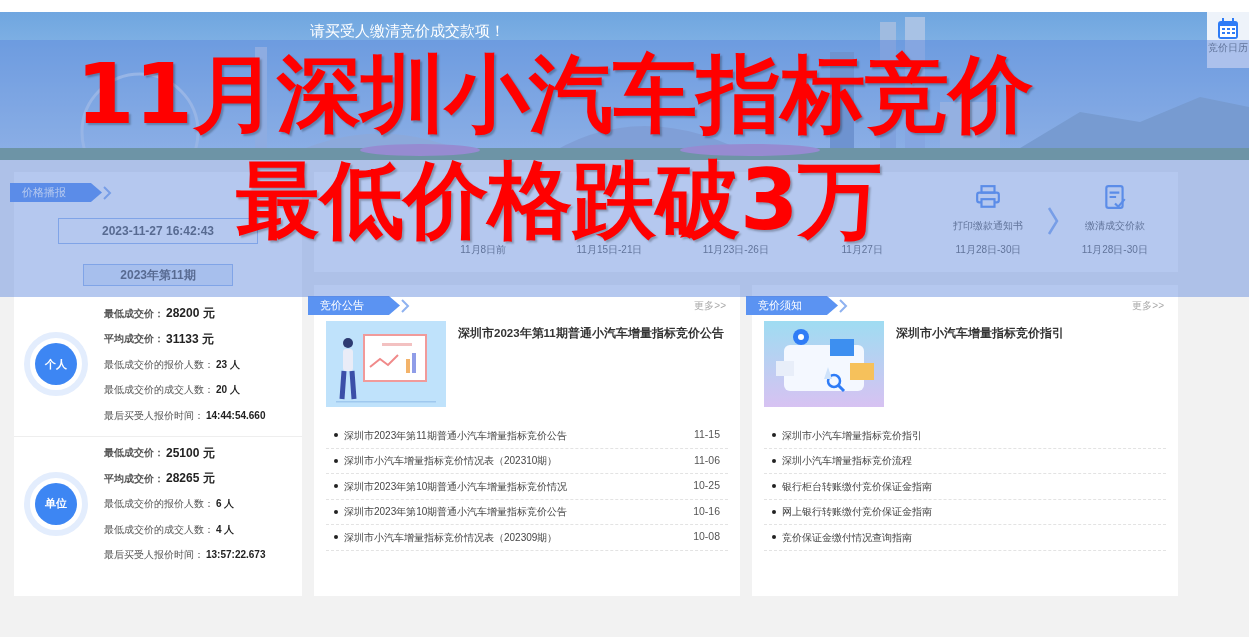 The image size is (1249, 637). What do you see at coordinates (852, 435) in the screenshot?
I see `list-link: 深圳市小汽车增量指标竞价指引` at bounding box center [852, 435].